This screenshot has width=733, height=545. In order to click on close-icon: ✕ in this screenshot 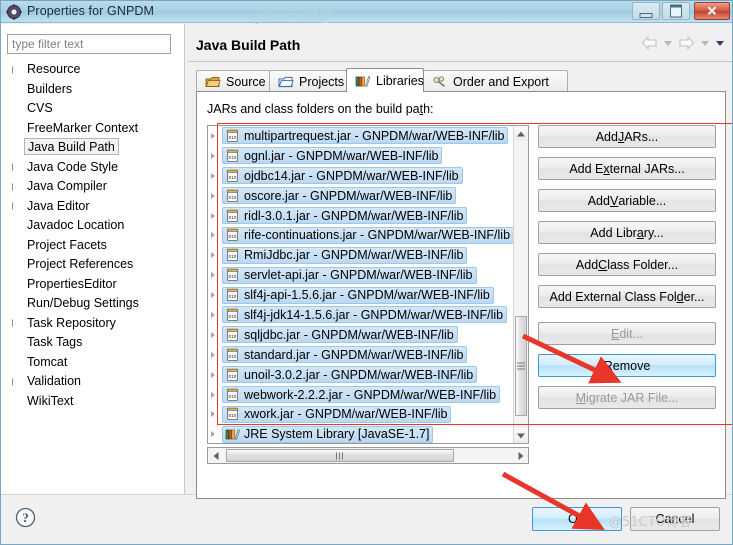, I will do `click(712, 11)`.